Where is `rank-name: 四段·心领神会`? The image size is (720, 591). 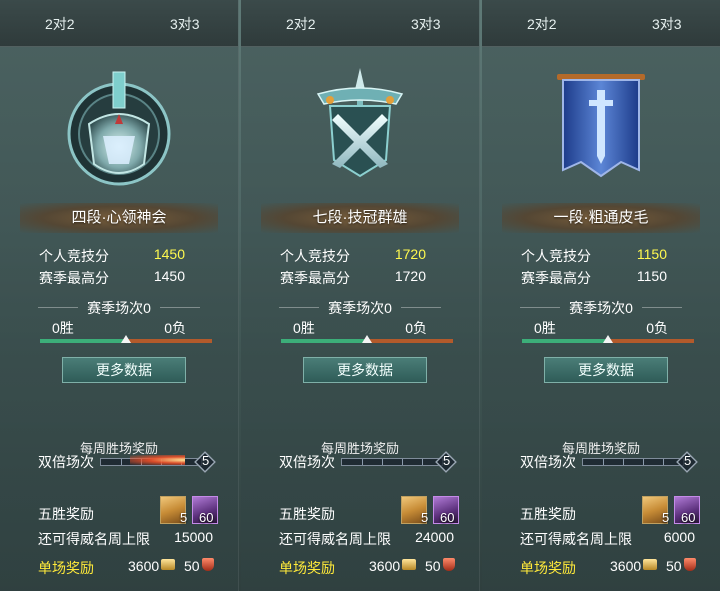 rank-name: 四段·心领神会 is located at coordinates (119, 218).